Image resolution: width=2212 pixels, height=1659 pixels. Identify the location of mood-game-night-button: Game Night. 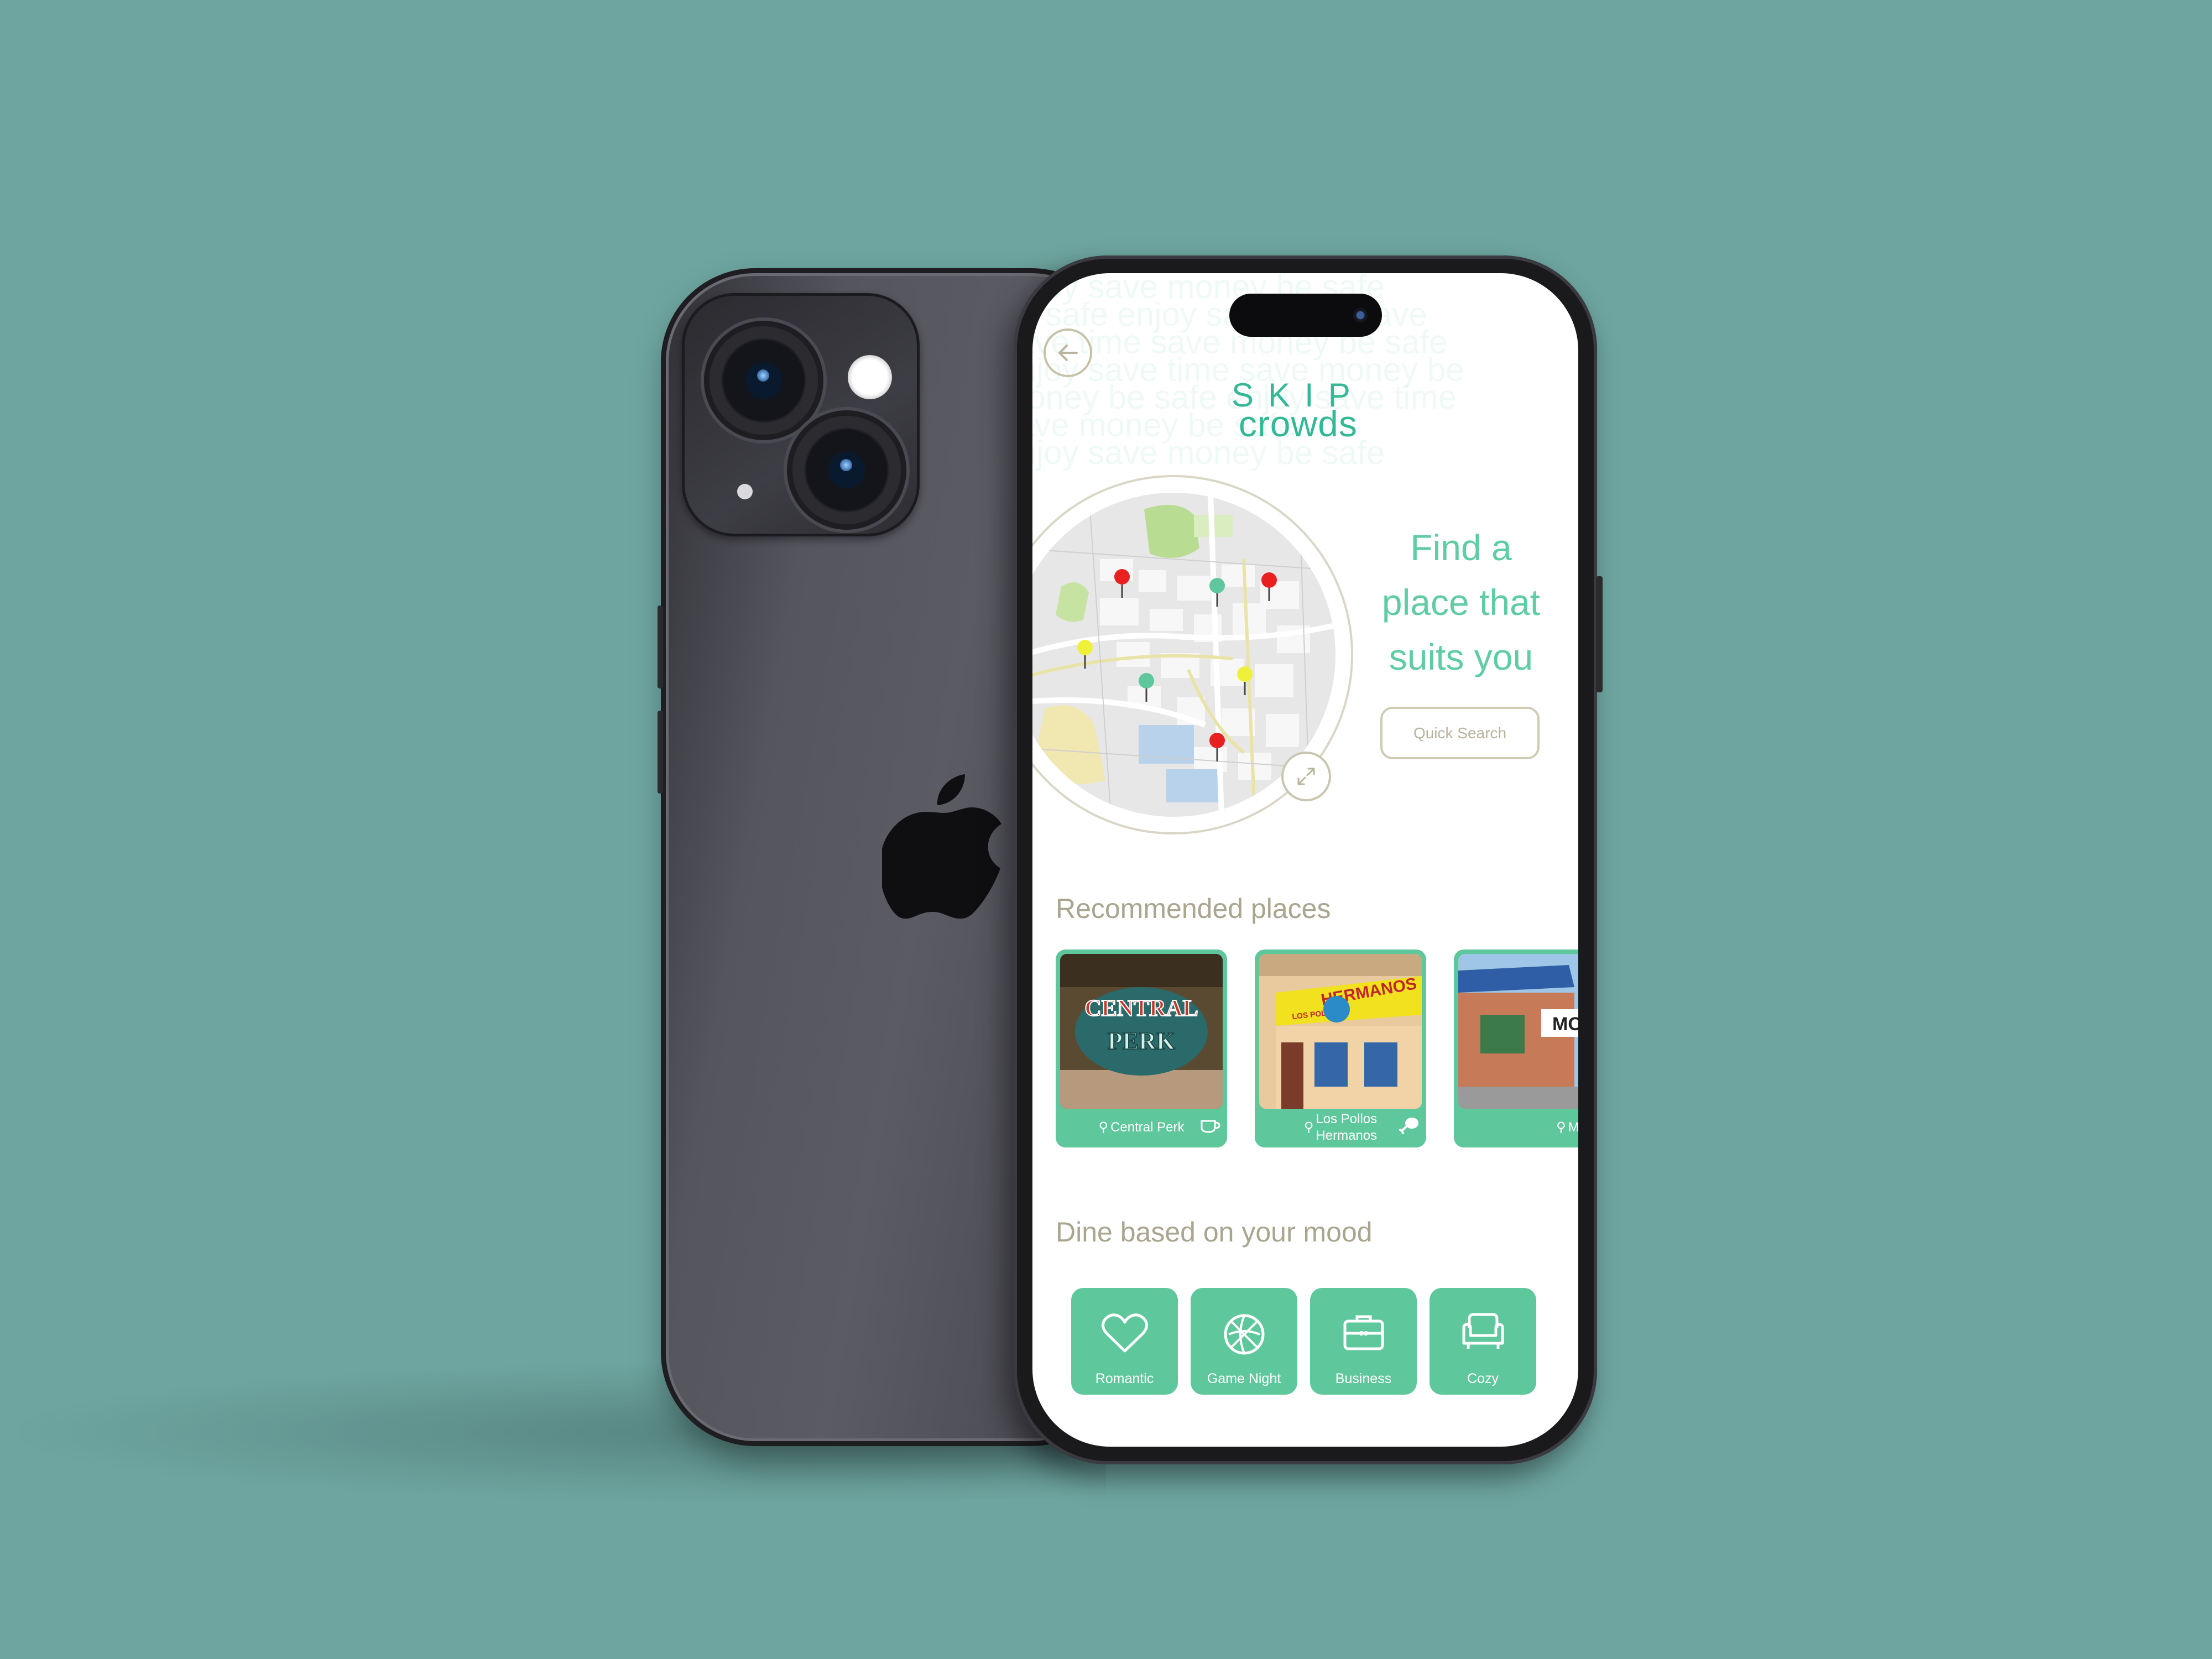
(1244, 1342).